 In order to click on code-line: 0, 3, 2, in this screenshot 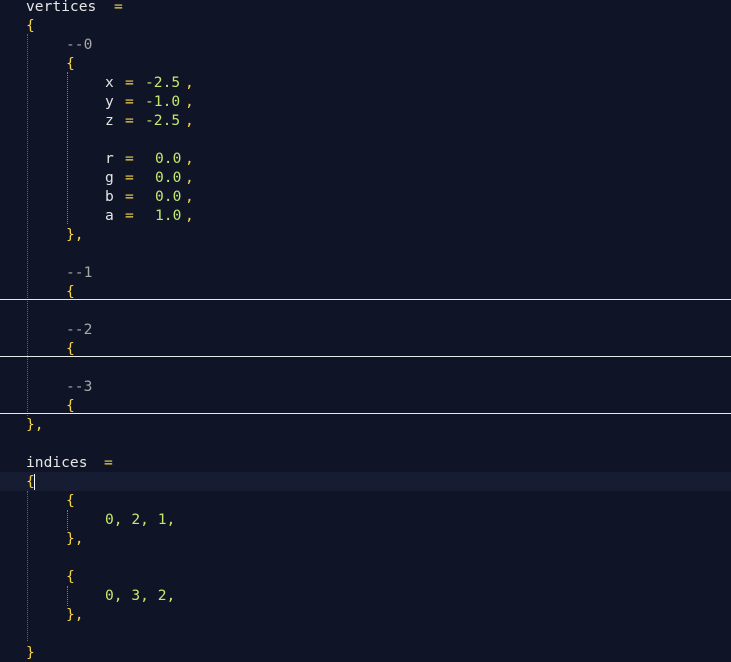, I will do `click(365, 595)`.